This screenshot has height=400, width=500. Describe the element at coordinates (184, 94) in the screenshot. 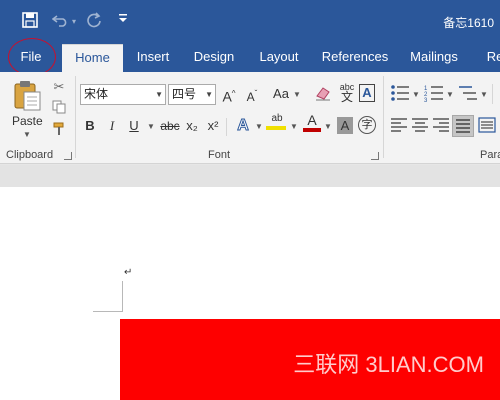

I see `font-size-value: 四号` at that location.